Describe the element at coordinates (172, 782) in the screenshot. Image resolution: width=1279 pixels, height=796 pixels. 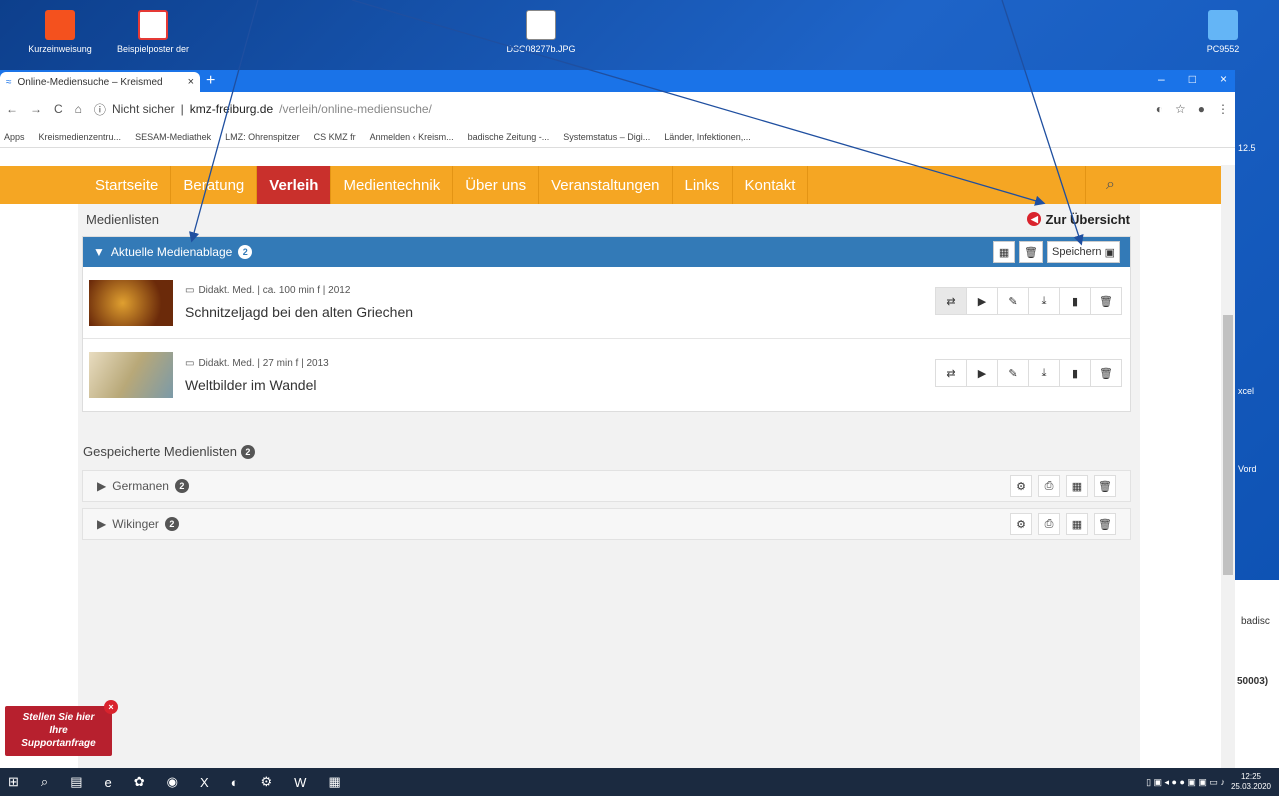
I see `chrome-icon: ◉` at that location.